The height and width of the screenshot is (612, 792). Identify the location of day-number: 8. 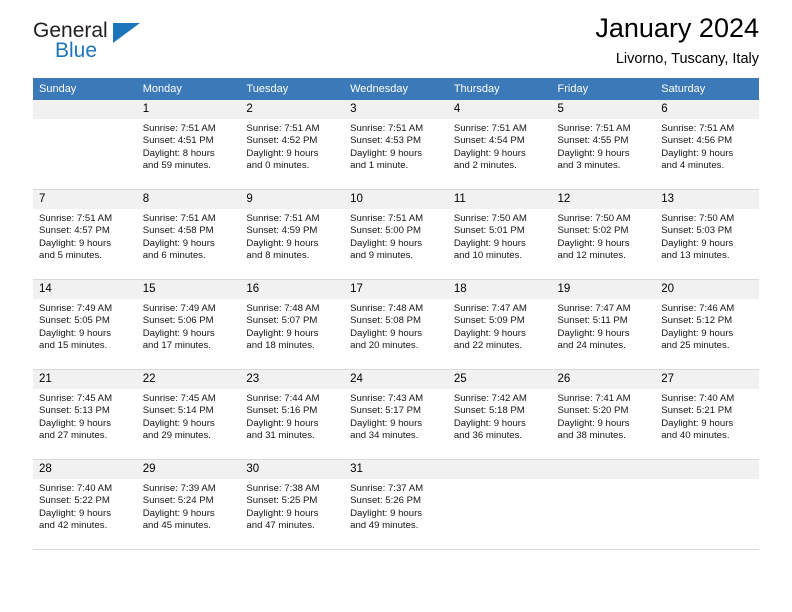
(188, 199).